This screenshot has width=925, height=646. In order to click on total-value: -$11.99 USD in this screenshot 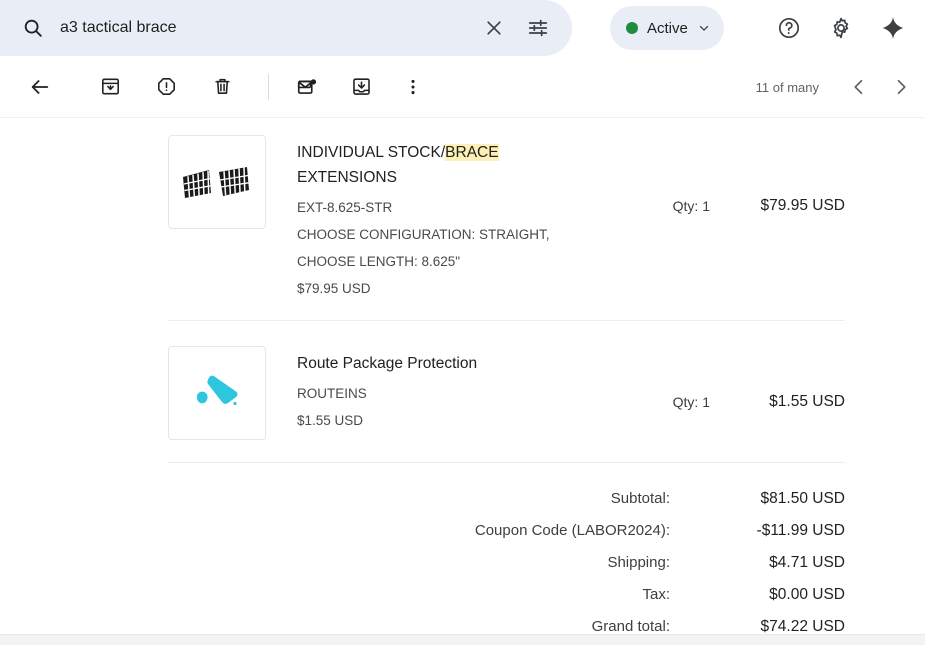, I will do `click(800, 530)`.